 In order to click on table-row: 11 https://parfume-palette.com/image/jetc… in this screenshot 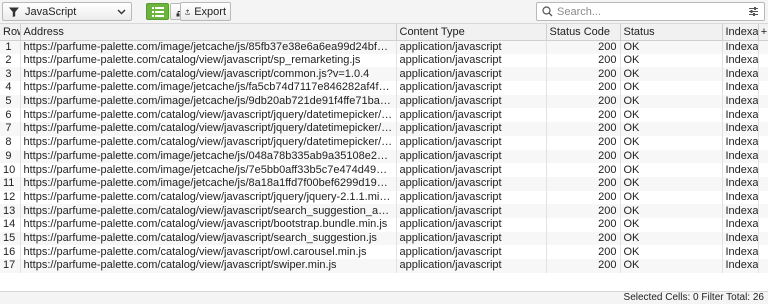, I will do `click(384, 183)`.